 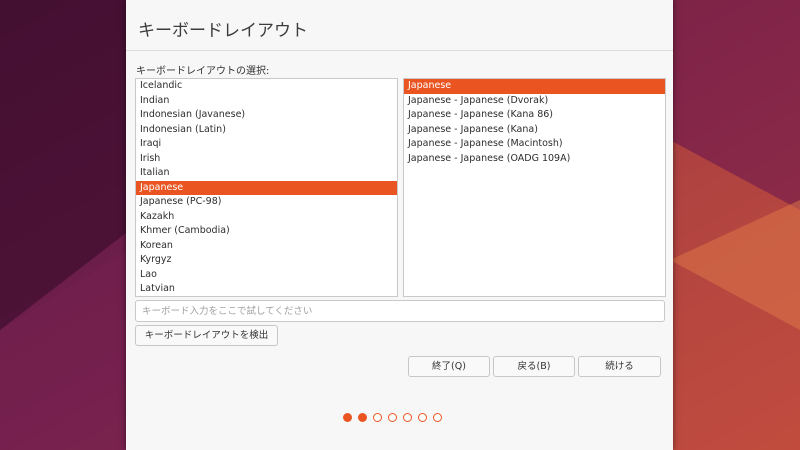 I want to click on layout-list-item: Indonesian (Latin), so click(x=266, y=130).